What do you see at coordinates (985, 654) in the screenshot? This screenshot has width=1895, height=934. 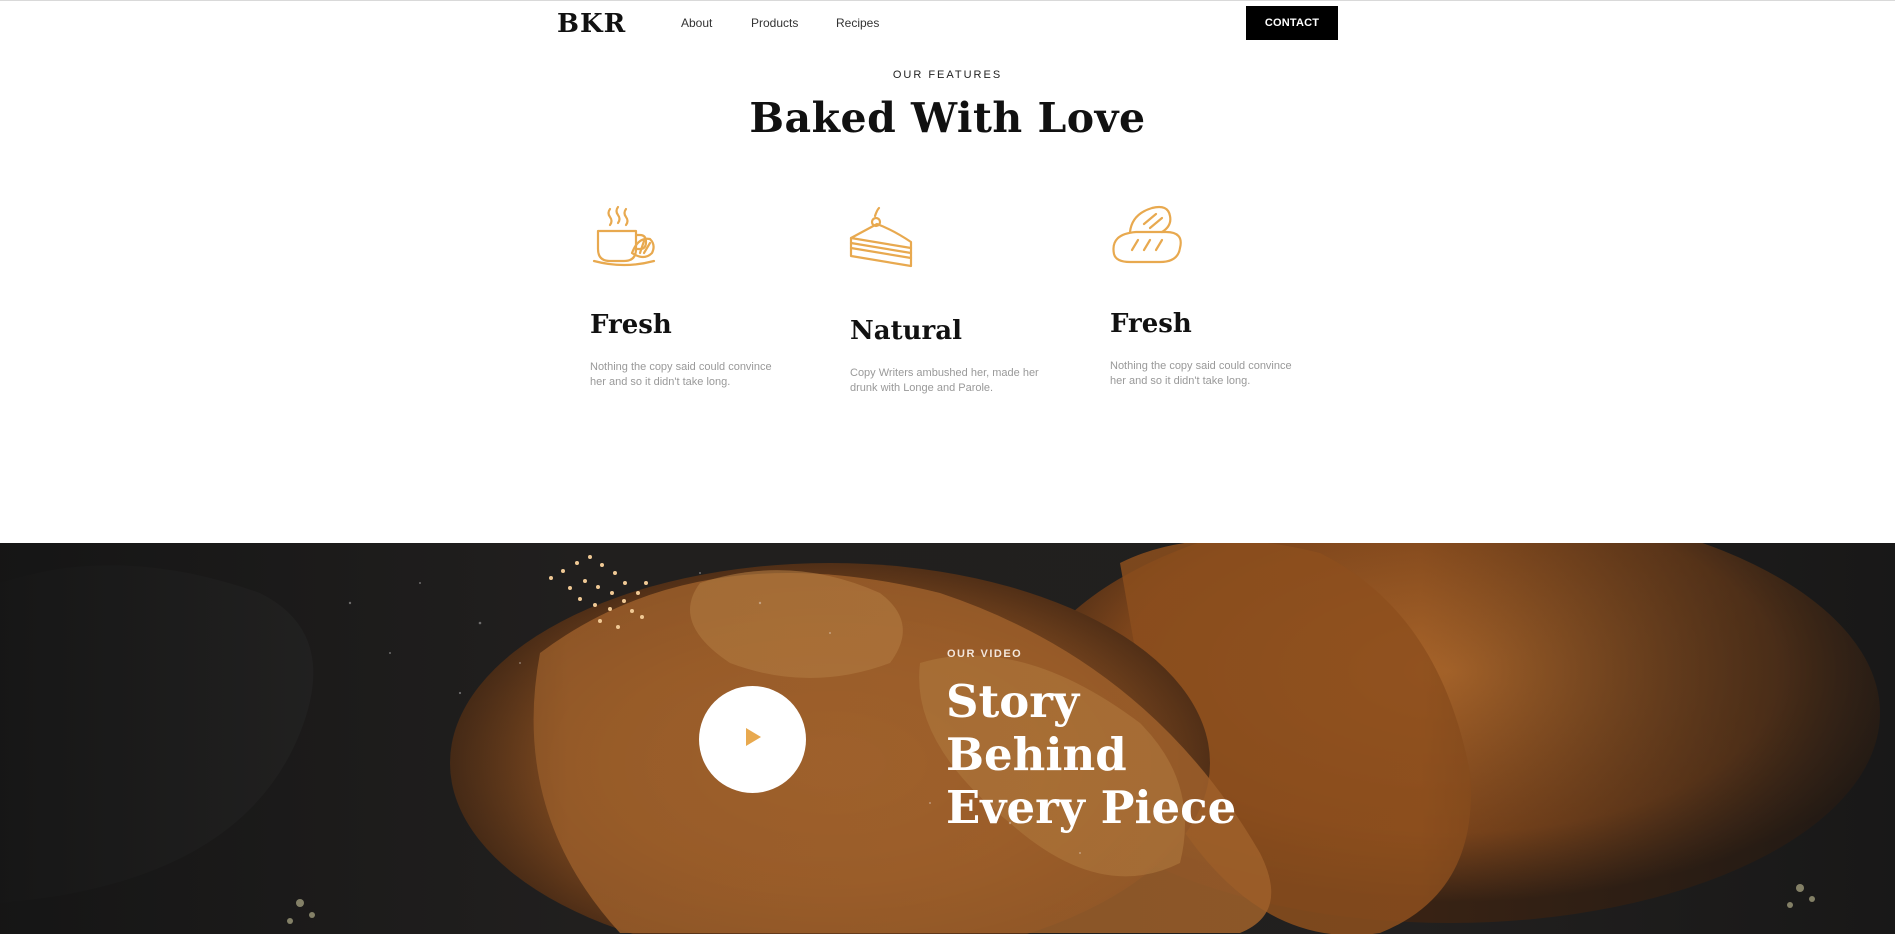 I see `video-eyebrow: OUR VIDEO` at bounding box center [985, 654].